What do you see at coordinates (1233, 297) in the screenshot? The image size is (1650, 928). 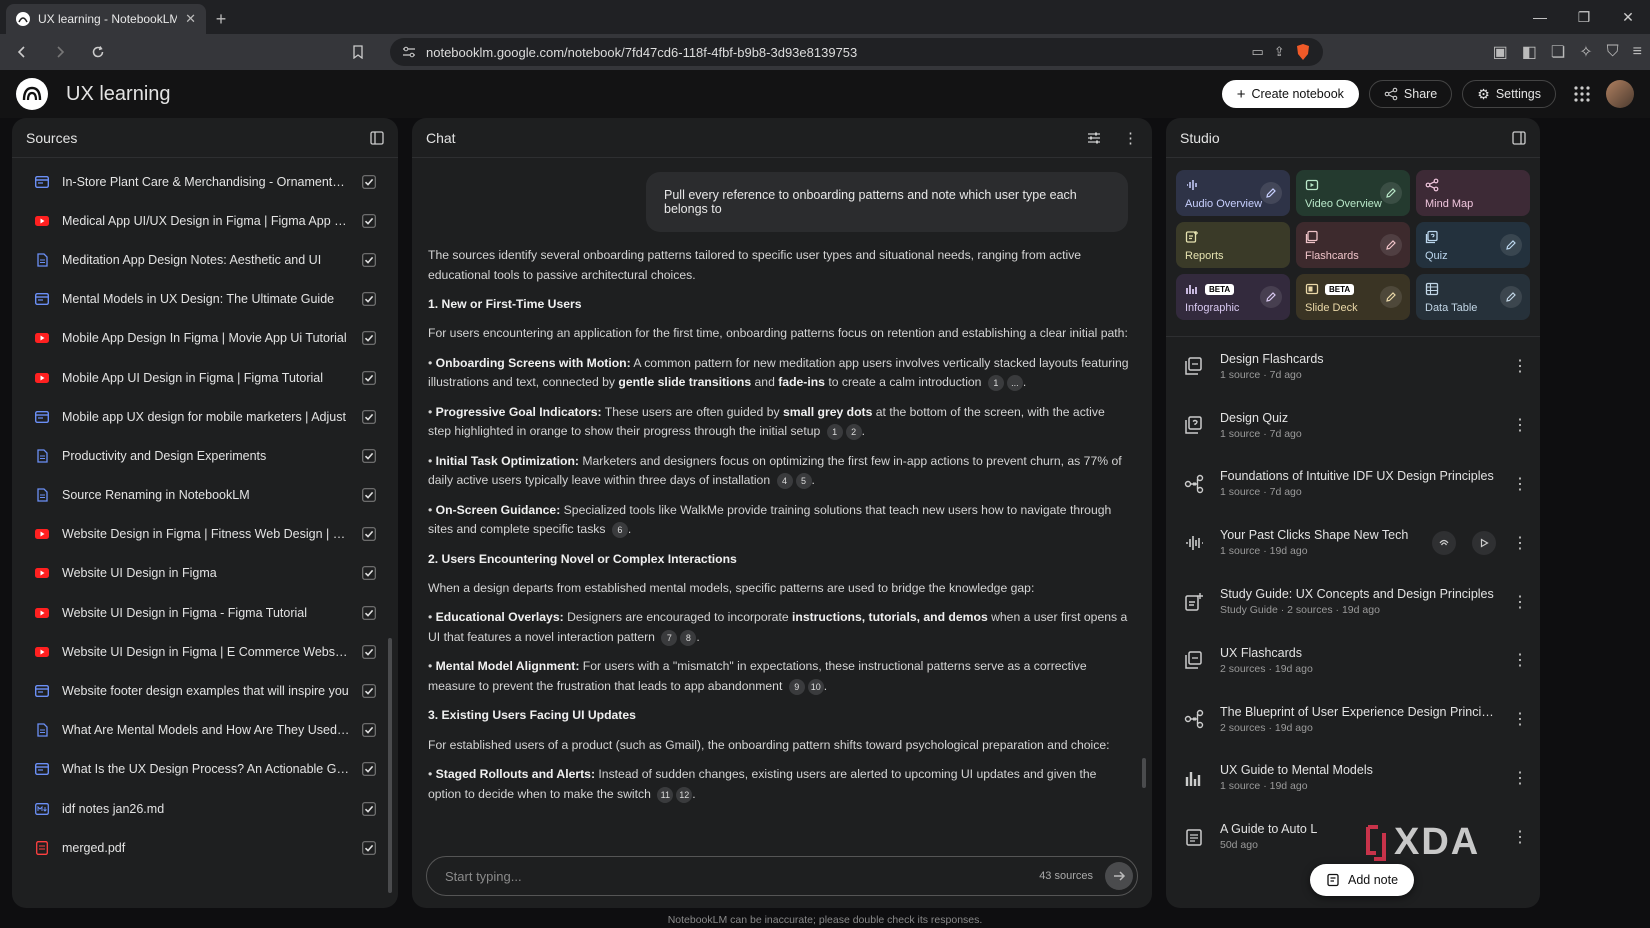 I see `studio-tile-infographic: BETA Infographic` at bounding box center [1233, 297].